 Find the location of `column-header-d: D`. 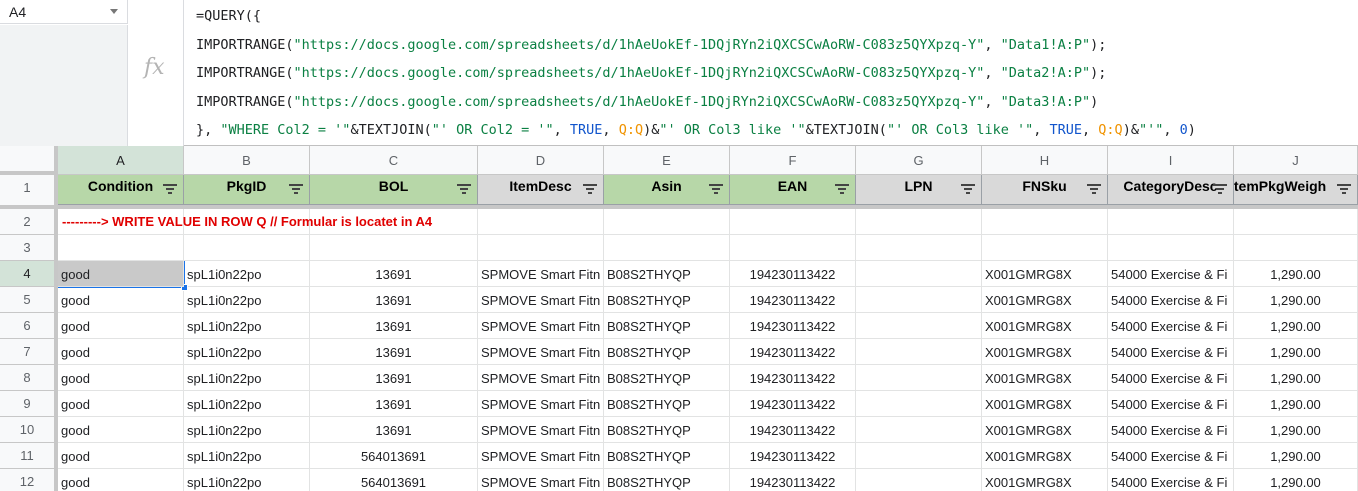

column-header-d: D is located at coordinates (541, 160).